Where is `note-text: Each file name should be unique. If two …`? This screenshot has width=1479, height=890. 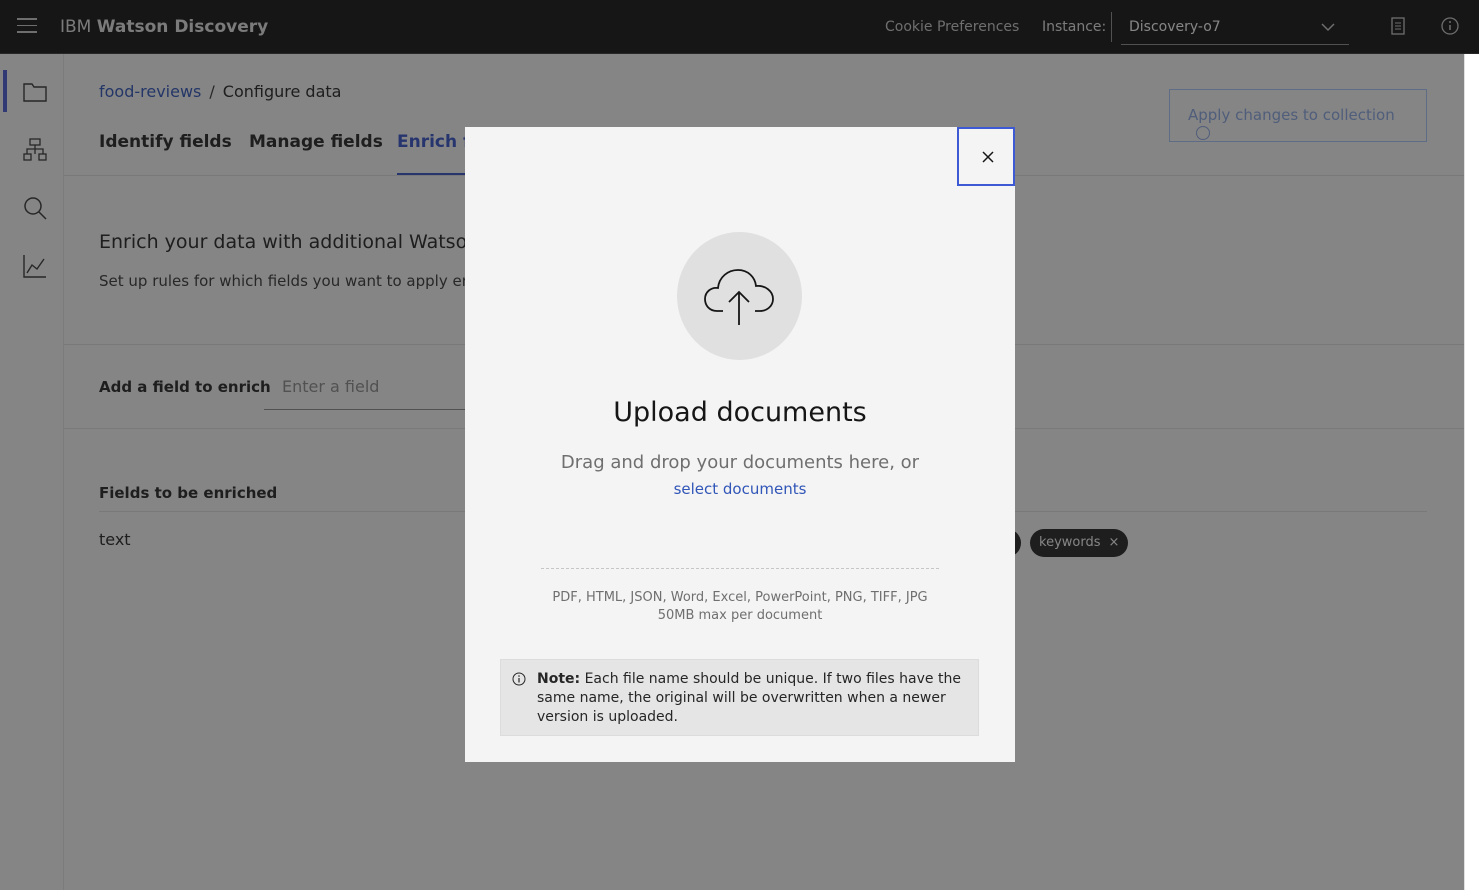
note-text: Each file name should be unique. If two … is located at coordinates (749, 698).